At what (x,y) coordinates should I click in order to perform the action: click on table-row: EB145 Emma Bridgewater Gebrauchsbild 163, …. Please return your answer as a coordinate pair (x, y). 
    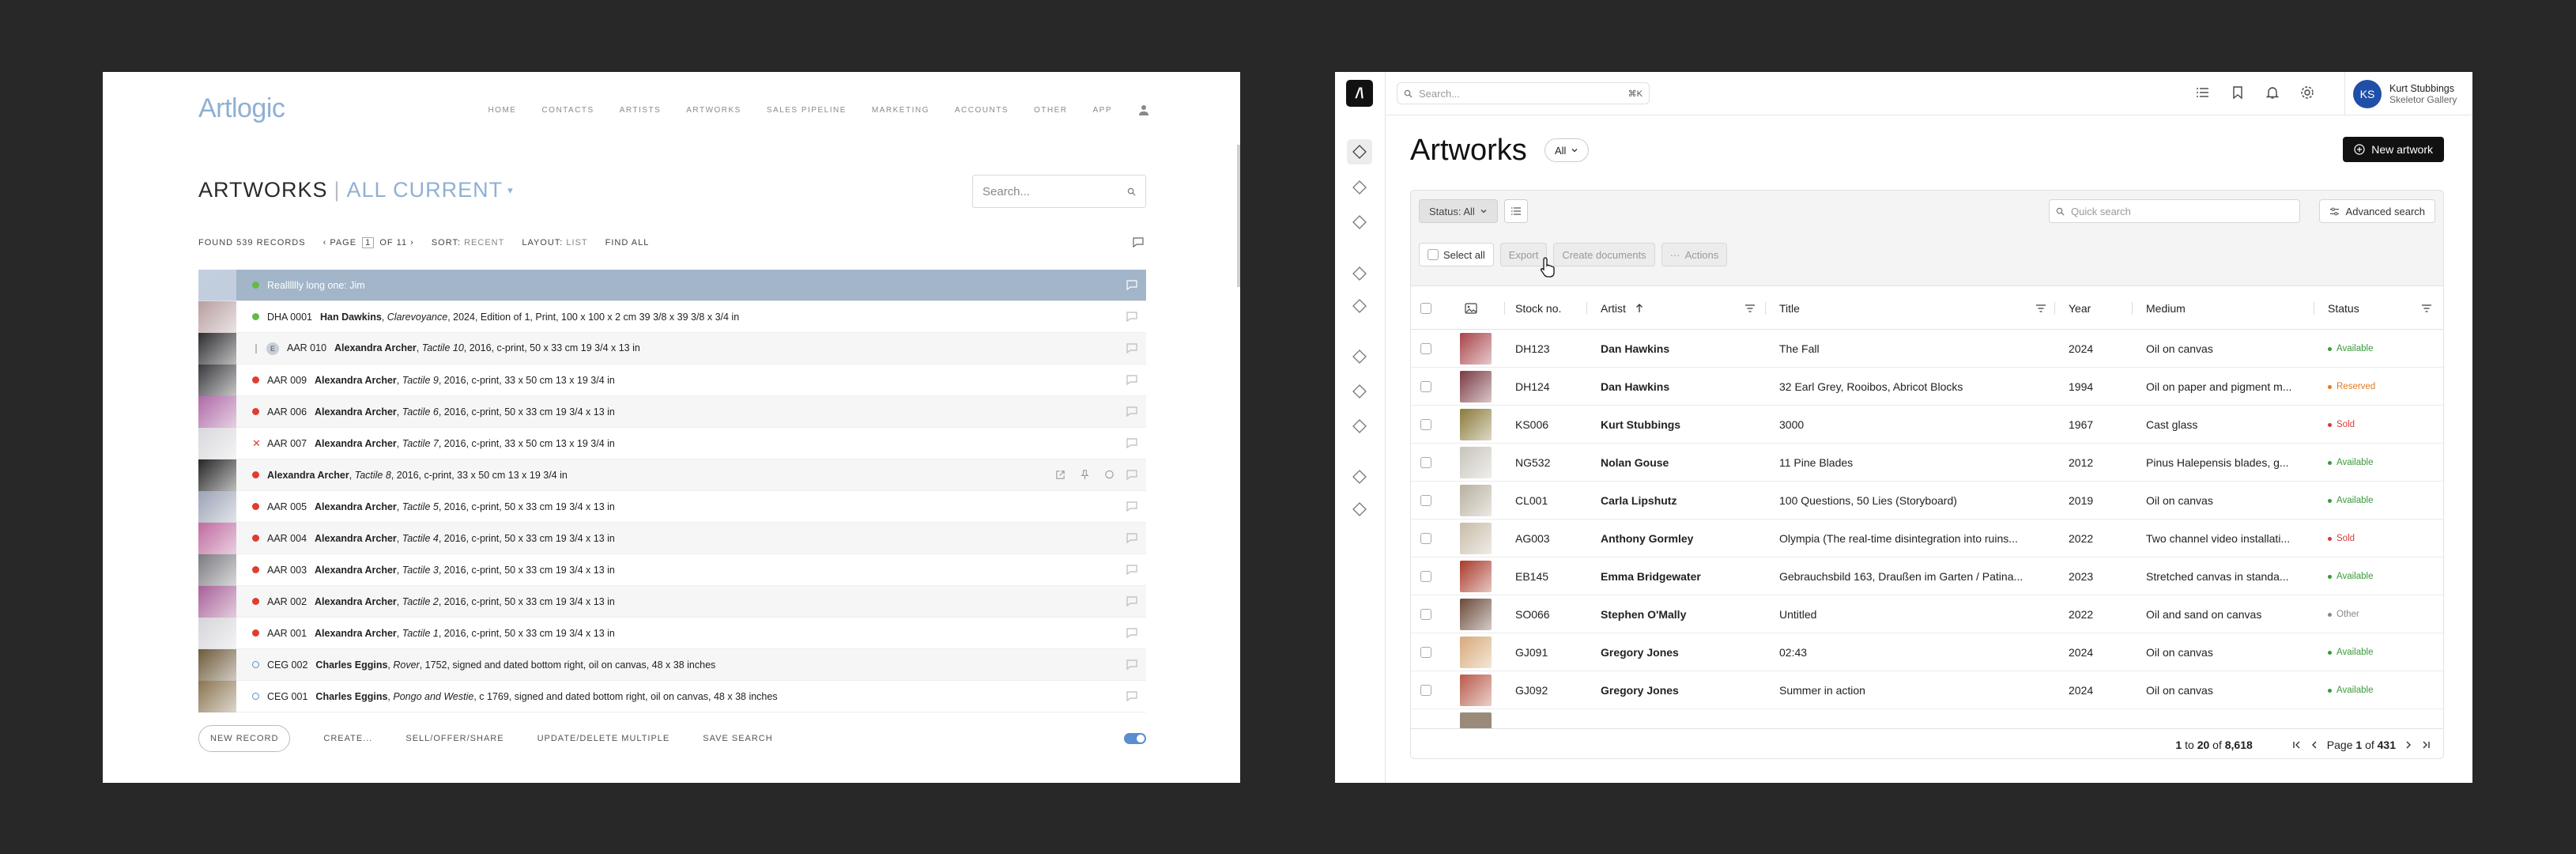
    Looking at the image, I should click on (1927, 576).